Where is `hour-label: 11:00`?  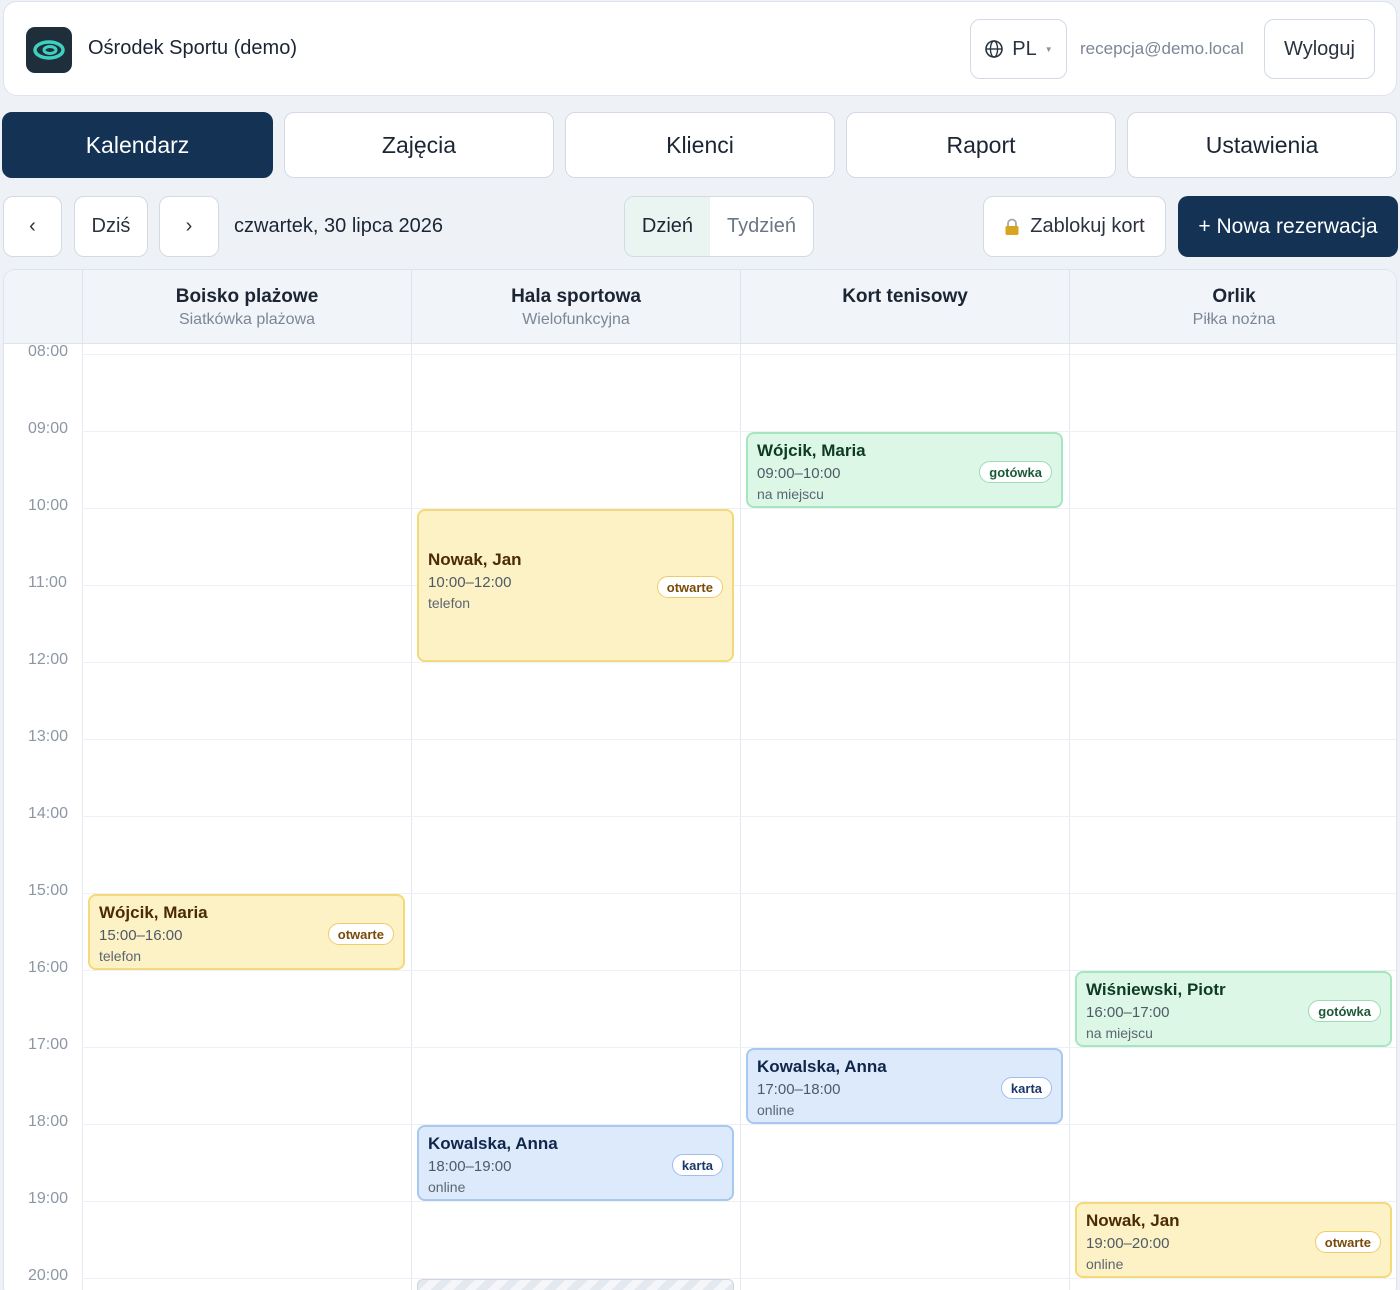 hour-label: 11:00 is located at coordinates (47, 582).